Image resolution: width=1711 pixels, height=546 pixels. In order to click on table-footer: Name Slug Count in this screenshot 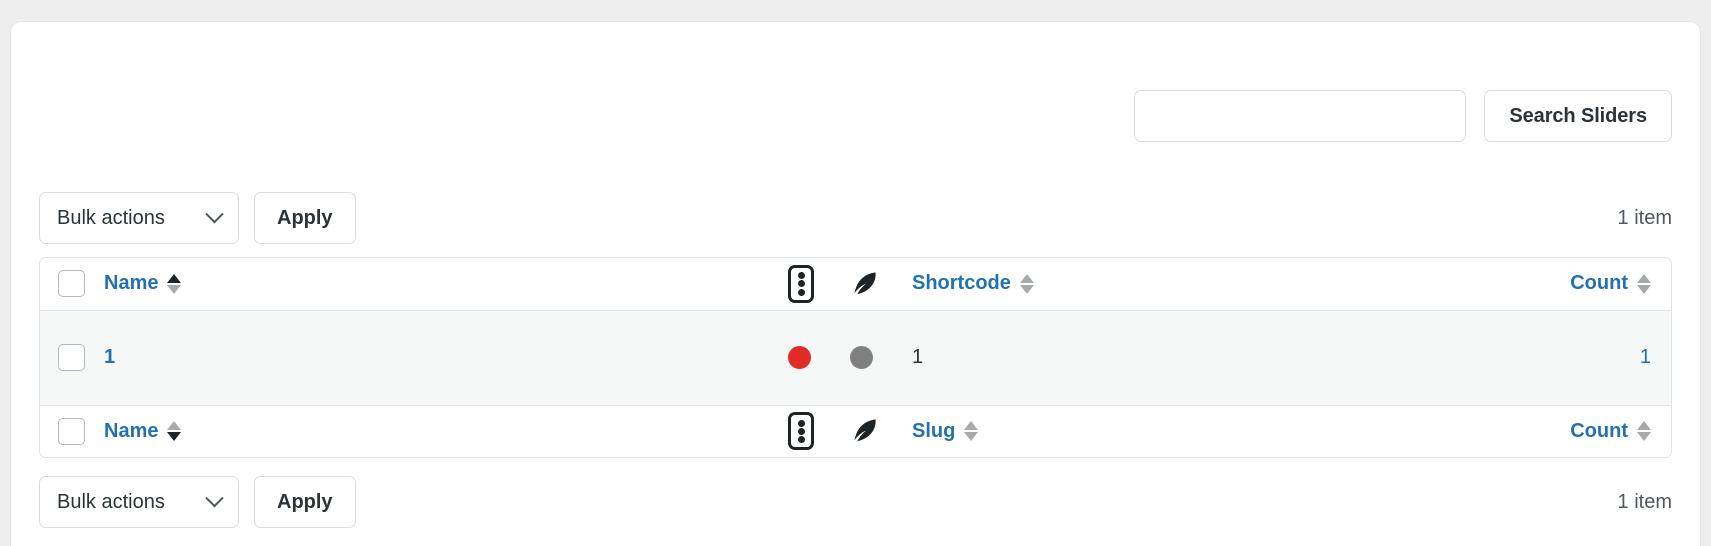, I will do `click(855, 430)`.